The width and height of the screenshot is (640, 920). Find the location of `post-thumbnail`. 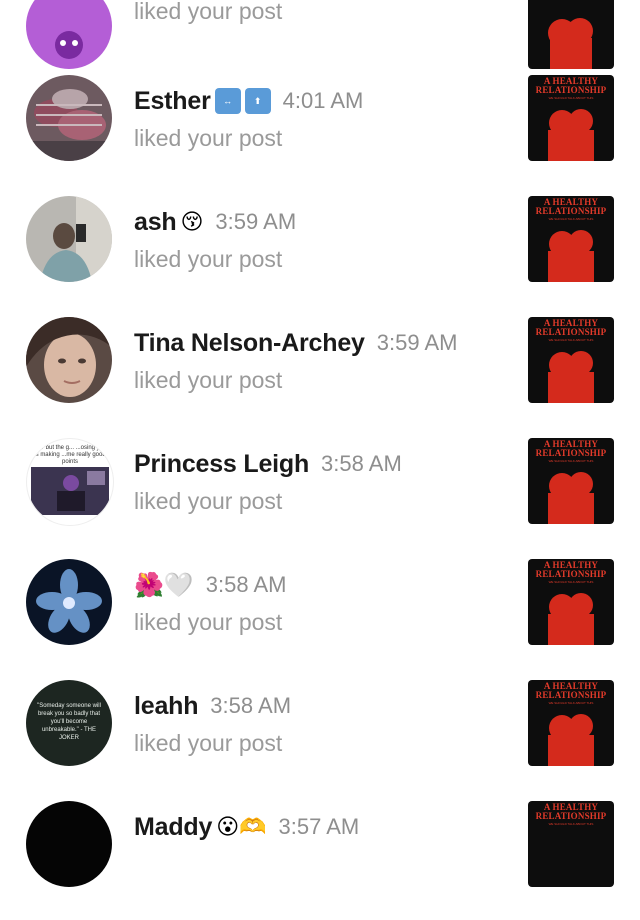

post-thumbnail is located at coordinates (571, 34).